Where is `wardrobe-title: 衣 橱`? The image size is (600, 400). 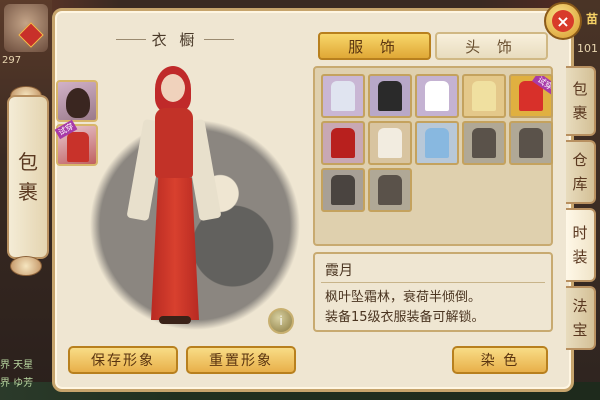
wardrobe-title: 衣 橱 is located at coordinates (175, 39).